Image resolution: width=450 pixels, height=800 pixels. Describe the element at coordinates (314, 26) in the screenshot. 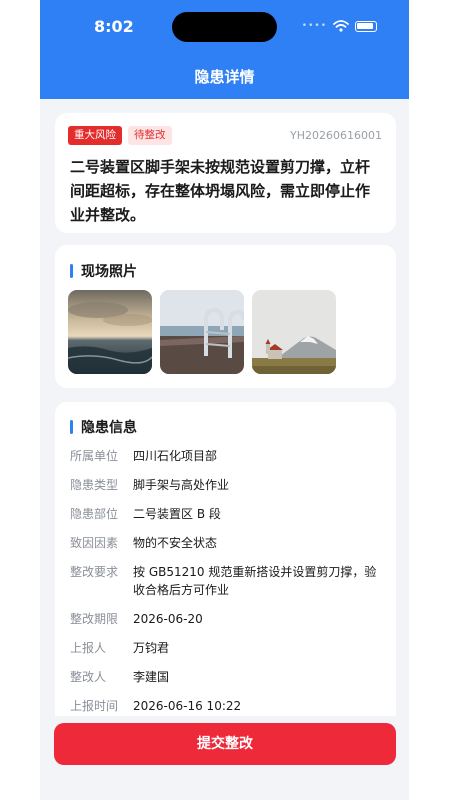

I see `signal-dots-icon: ••••` at that location.